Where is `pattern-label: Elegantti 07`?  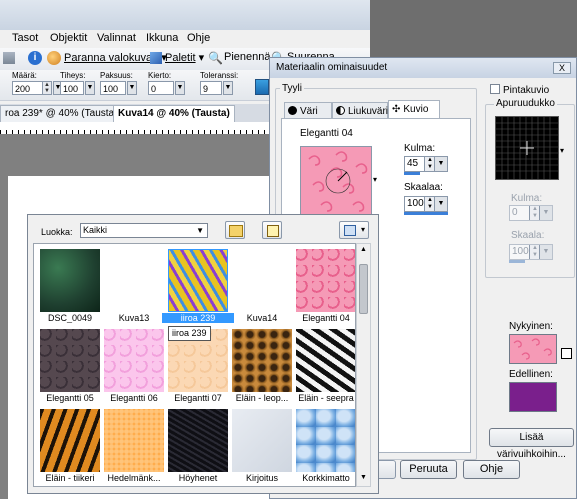 pattern-label: Elegantti 07 is located at coordinates (198, 398).